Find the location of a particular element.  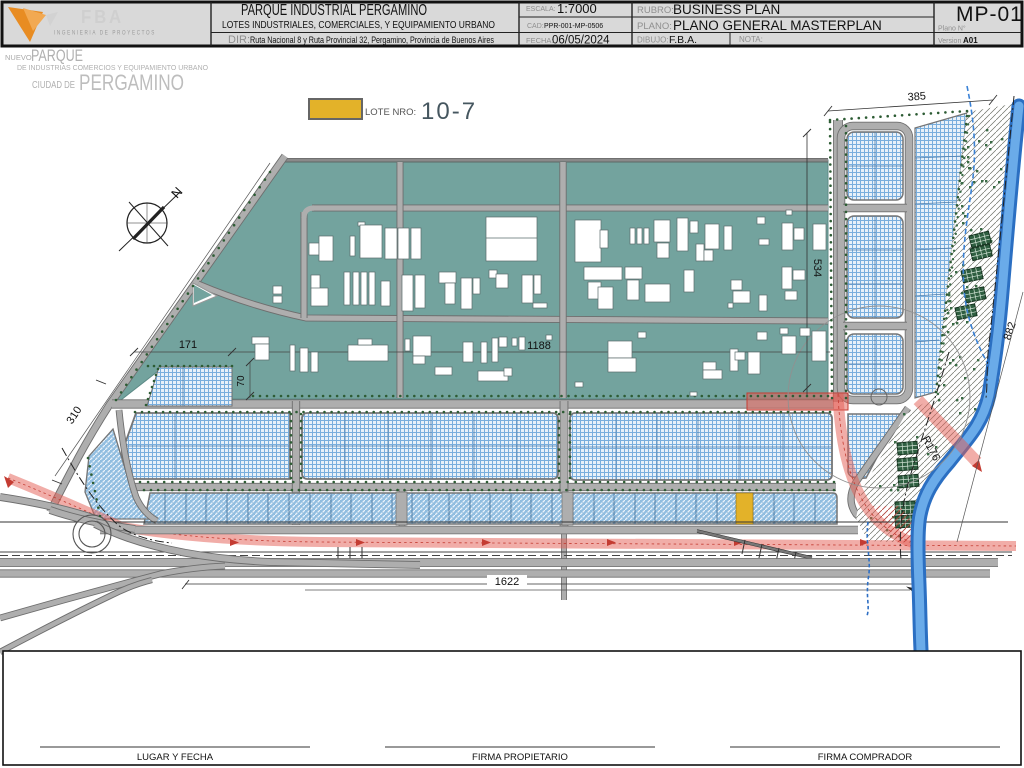

svg-text: 10-7 is located at coordinates (449, 111).